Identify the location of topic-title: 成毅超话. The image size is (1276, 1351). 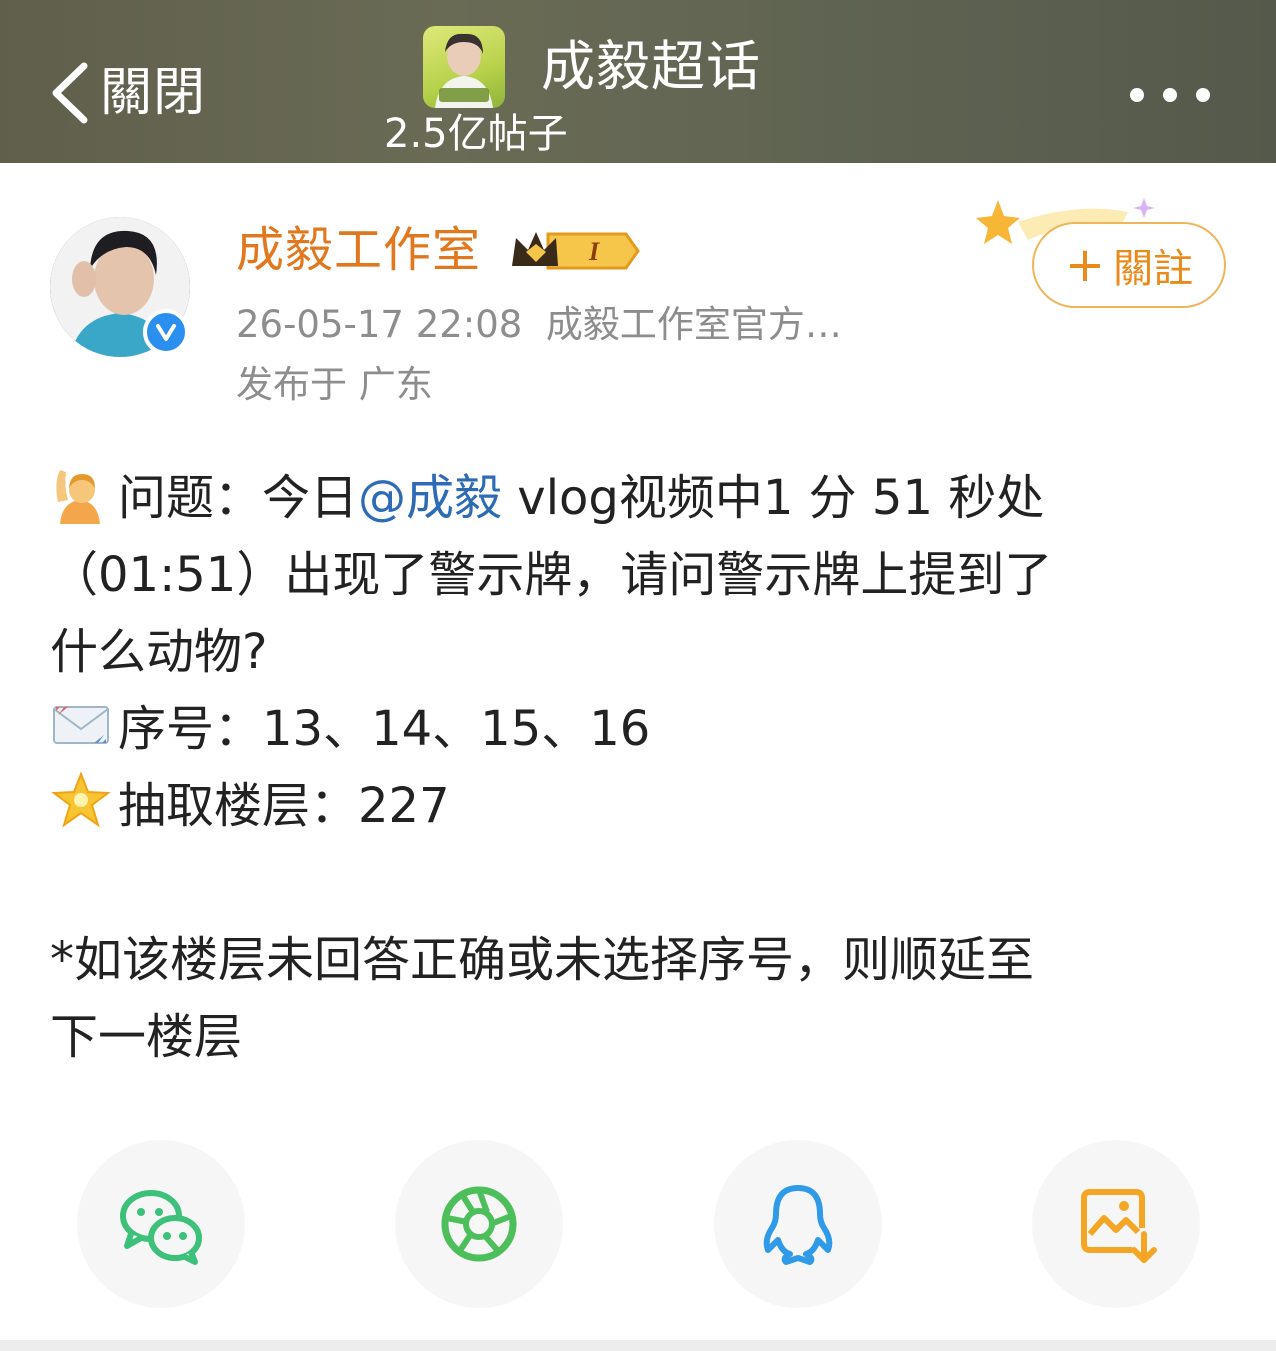
(651, 66).